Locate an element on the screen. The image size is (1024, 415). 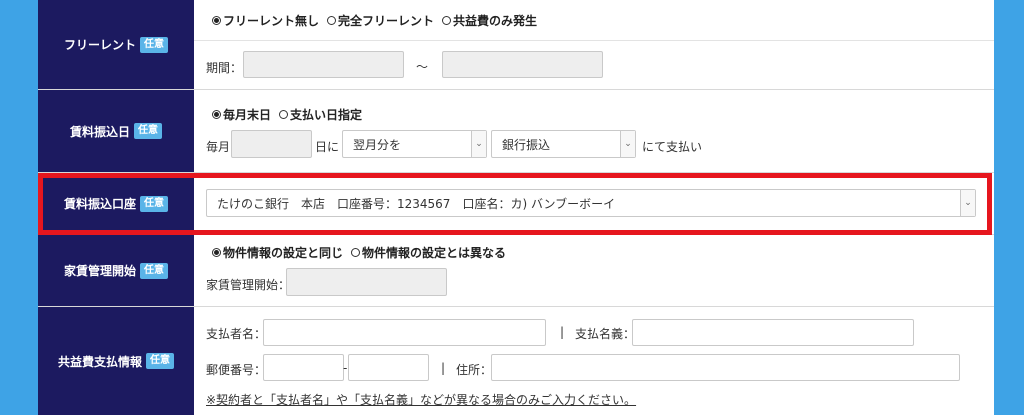
management-start-input is located at coordinates (366, 282).